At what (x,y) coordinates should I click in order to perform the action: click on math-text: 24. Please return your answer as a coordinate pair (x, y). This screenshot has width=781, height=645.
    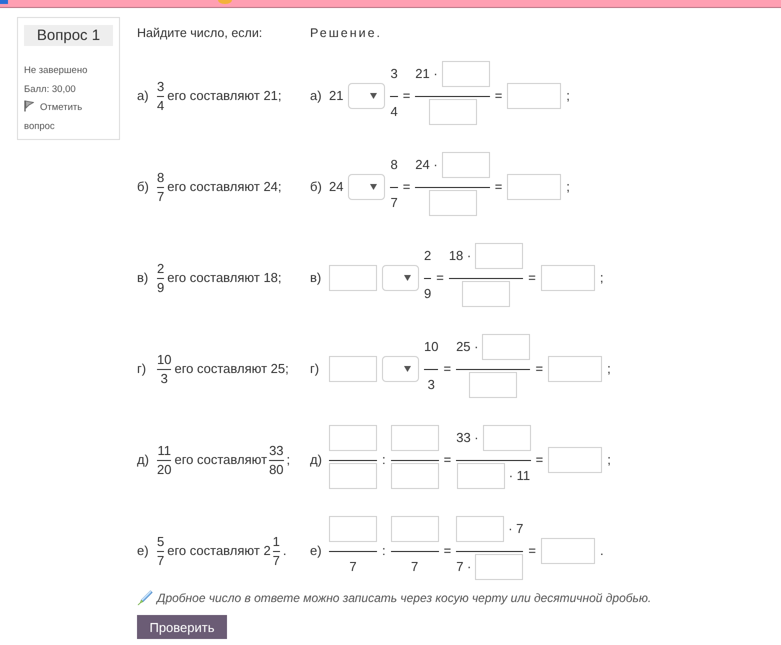
    Looking at the image, I should click on (336, 187).